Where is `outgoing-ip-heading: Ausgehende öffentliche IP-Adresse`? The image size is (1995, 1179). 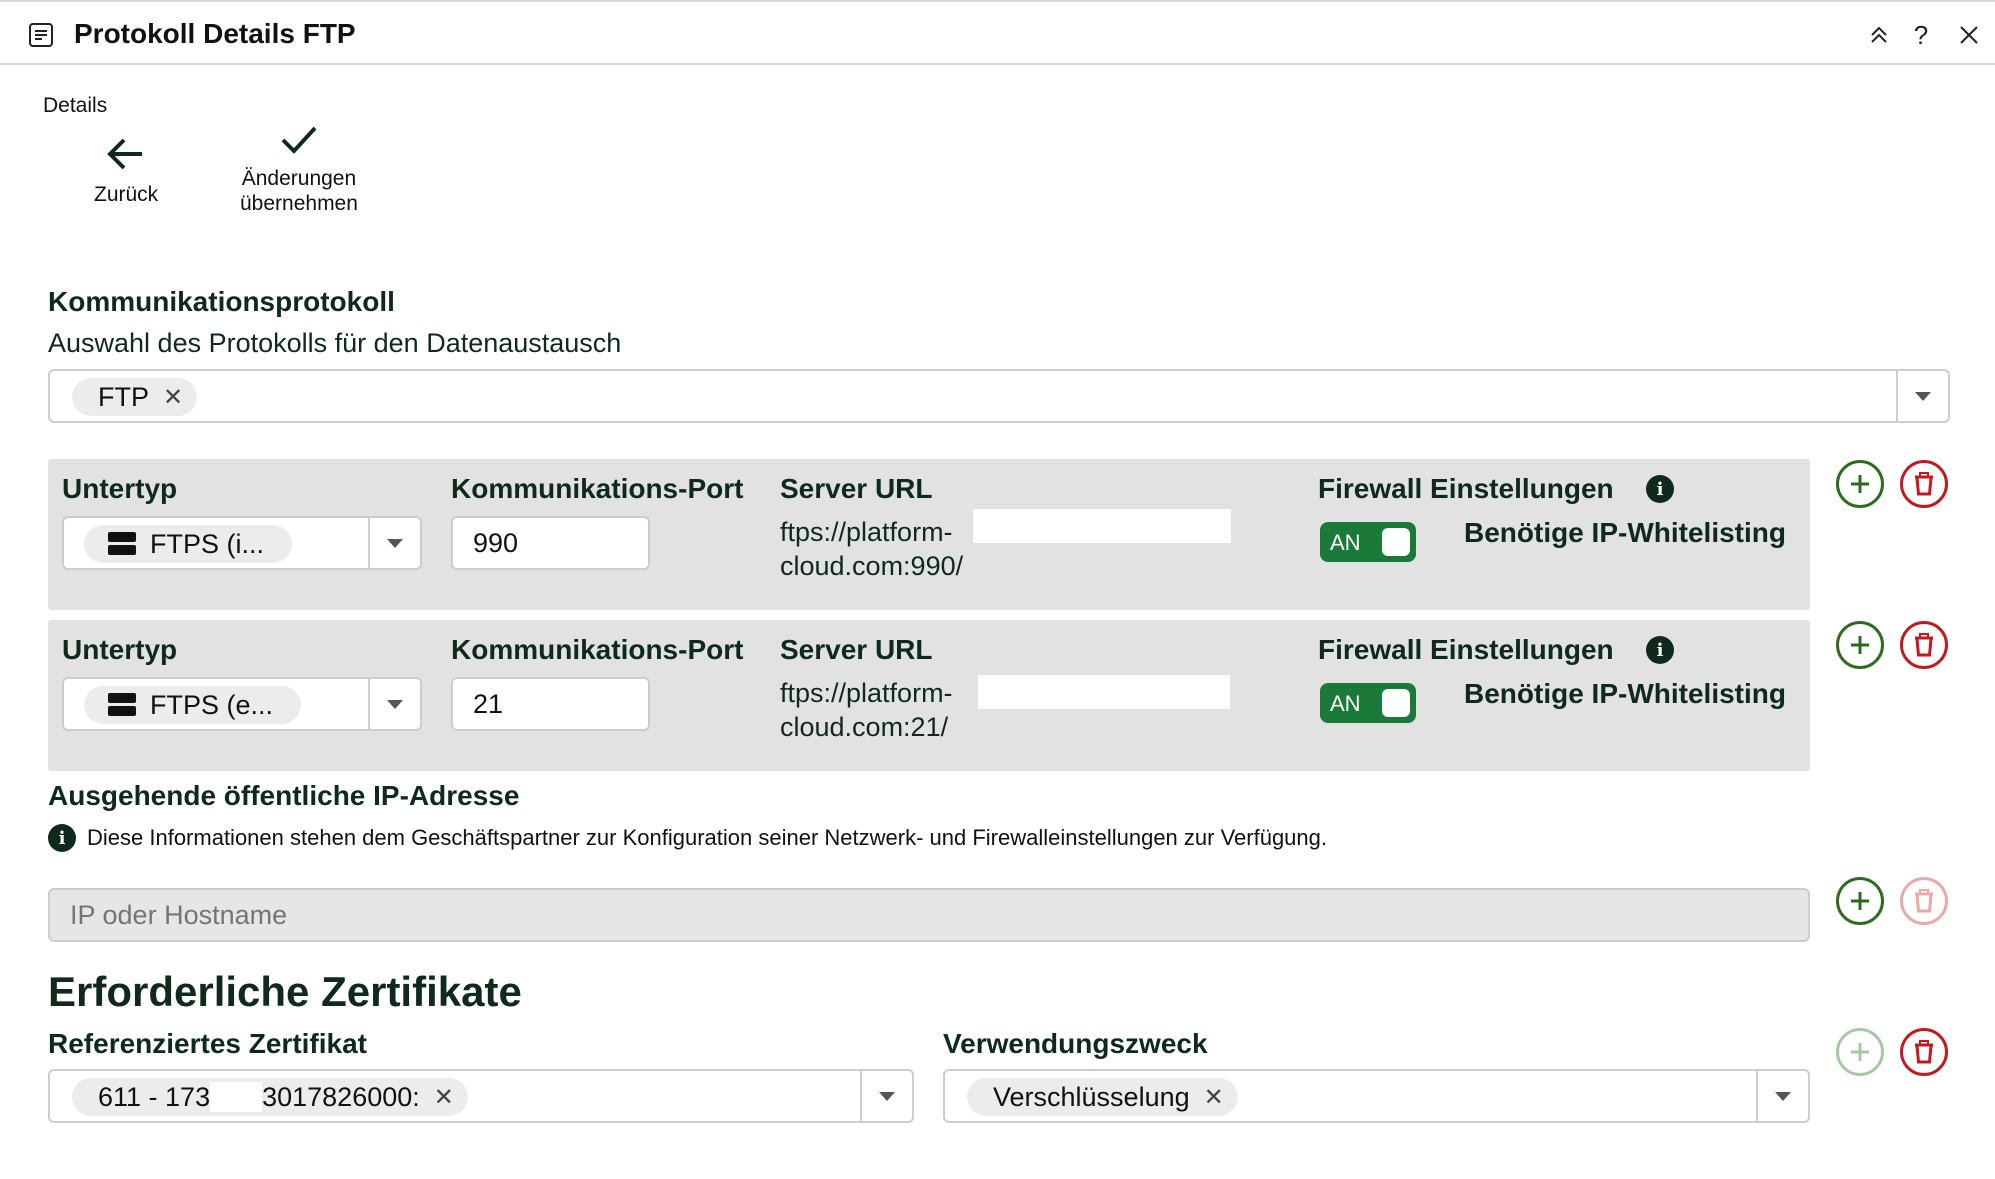 outgoing-ip-heading: Ausgehende öffentliche IP-Adresse is located at coordinates (284, 795).